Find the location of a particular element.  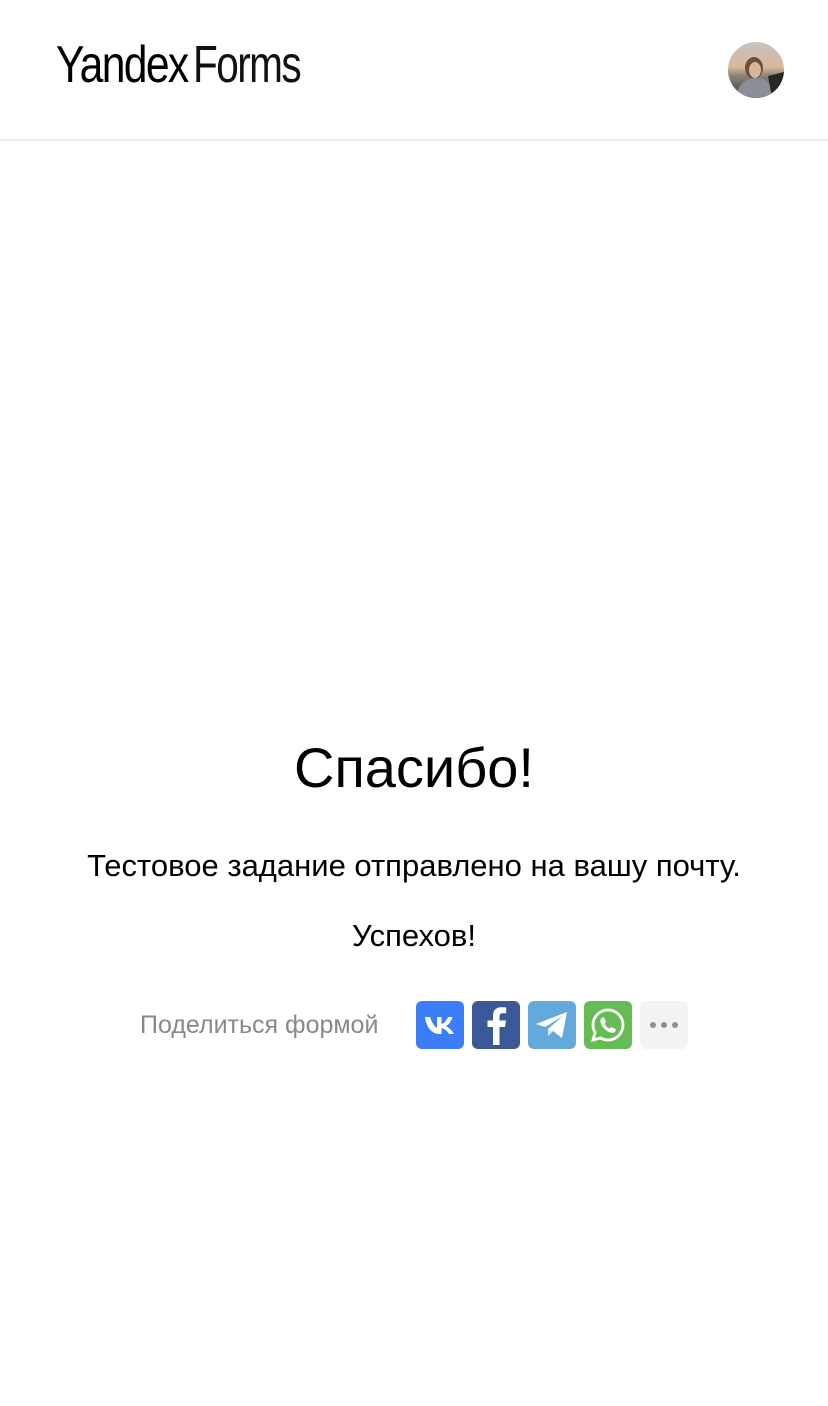

share-facebook-button is located at coordinates (496, 1025).